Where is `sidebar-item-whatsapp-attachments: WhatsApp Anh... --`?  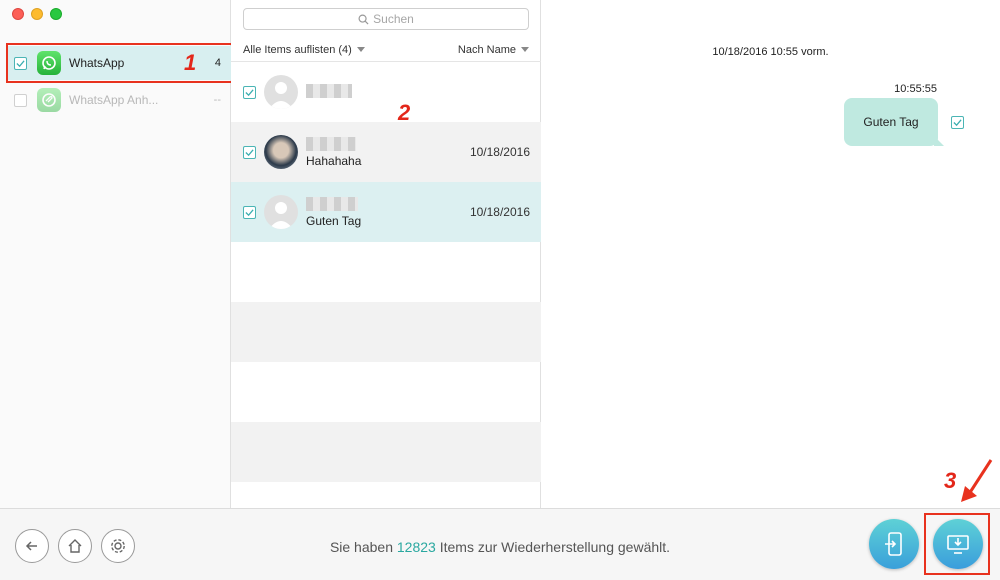
sidebar-item-whatsapp-attachments: WhatsApp Anh... -- is located at coordinates (119, 100).